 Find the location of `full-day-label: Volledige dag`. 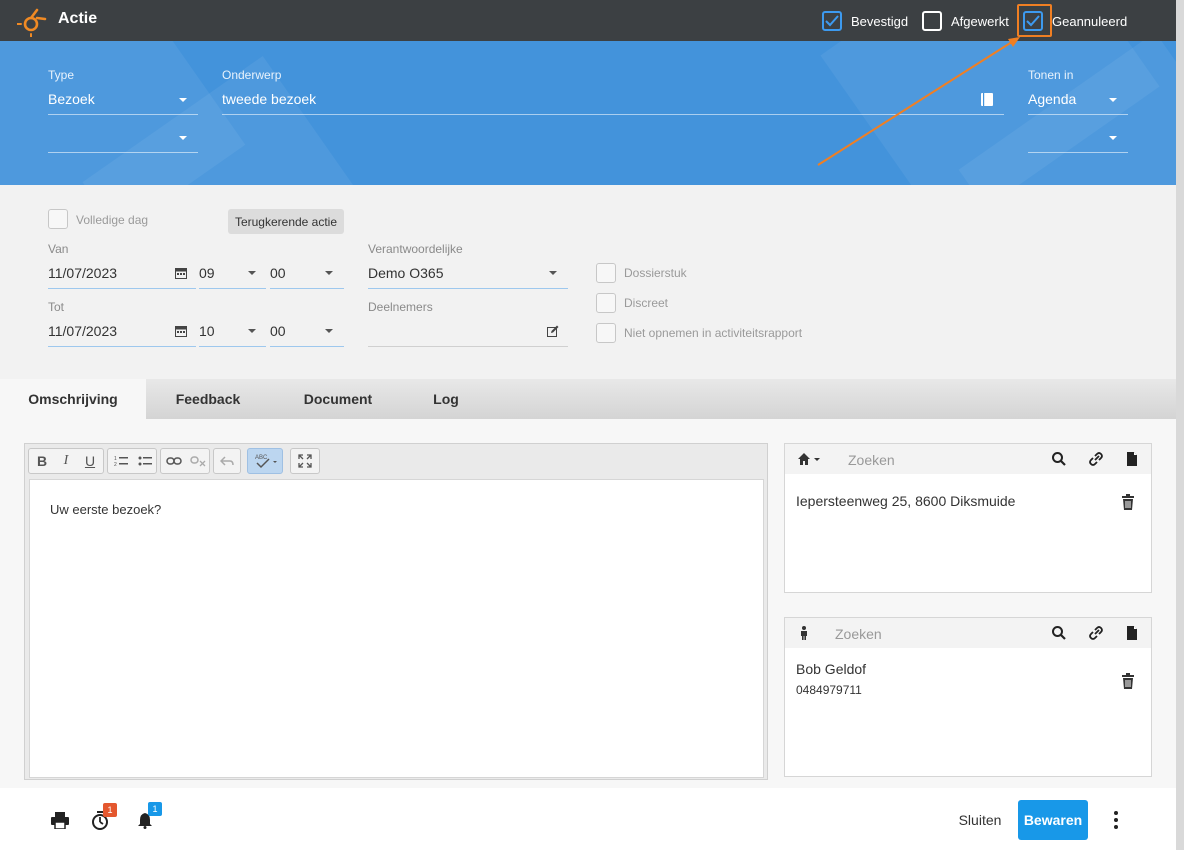

full-day-label: Volledige dag is located at coordinates (112, 220).